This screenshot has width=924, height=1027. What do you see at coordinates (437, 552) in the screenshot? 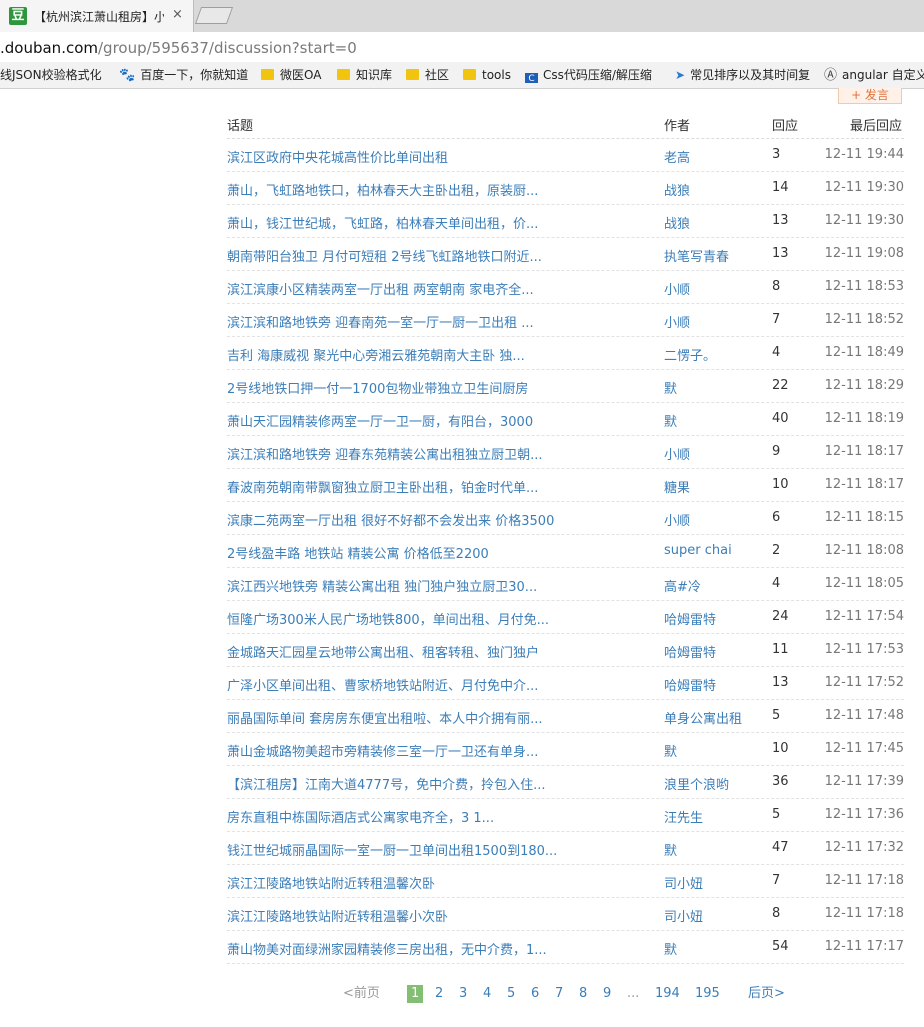
I see `topic-link: 2号线盈丰路 地铁站 精装公寓 价格低至2200` at bounding box center [437, 552].